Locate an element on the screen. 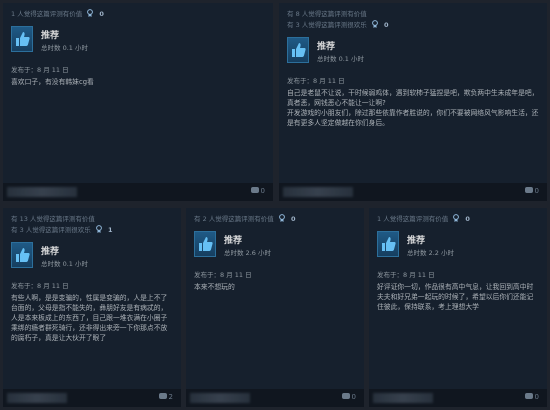 Image resolution: width=550 pixels, height=410 pixels. award-count: 1 is located at coordinates (110, 230).